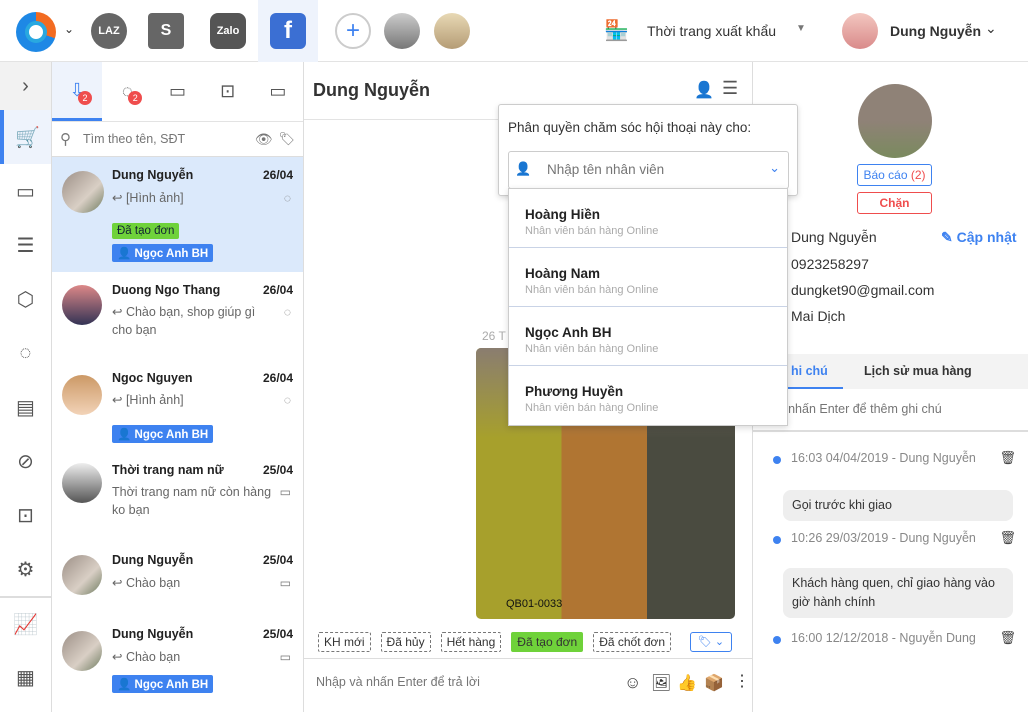 The width and height of the screenshot is (1028, 712). What do you see at coordinates (860, 31) in the screenshot?
I see `user-avatar` at bounding box center [860, 31].